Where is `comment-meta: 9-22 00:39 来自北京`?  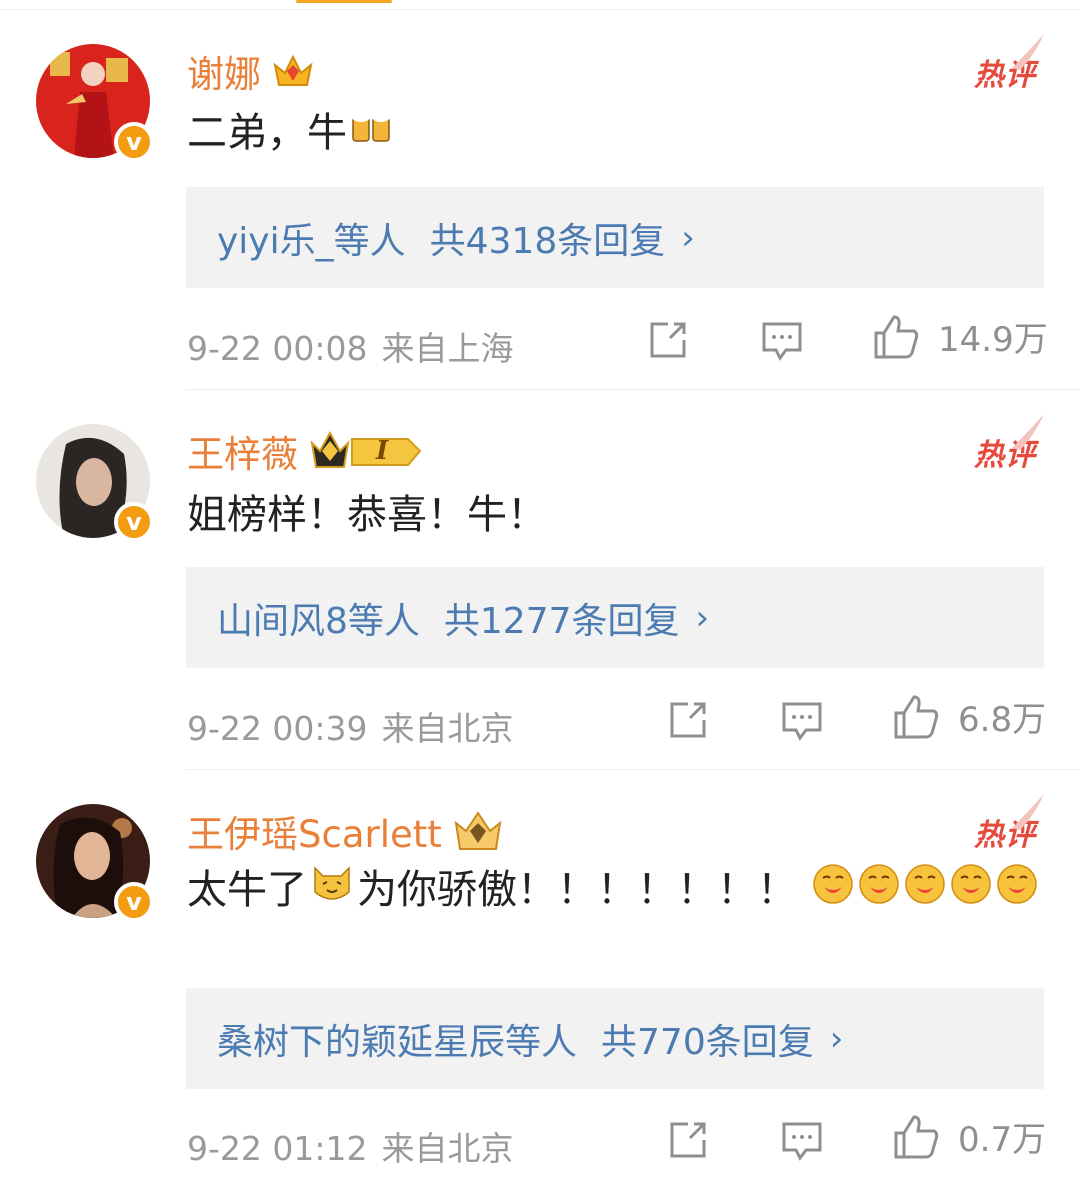 comment-meta: 9-22 00:39 来自北京 is located at coordinates (350, 726).